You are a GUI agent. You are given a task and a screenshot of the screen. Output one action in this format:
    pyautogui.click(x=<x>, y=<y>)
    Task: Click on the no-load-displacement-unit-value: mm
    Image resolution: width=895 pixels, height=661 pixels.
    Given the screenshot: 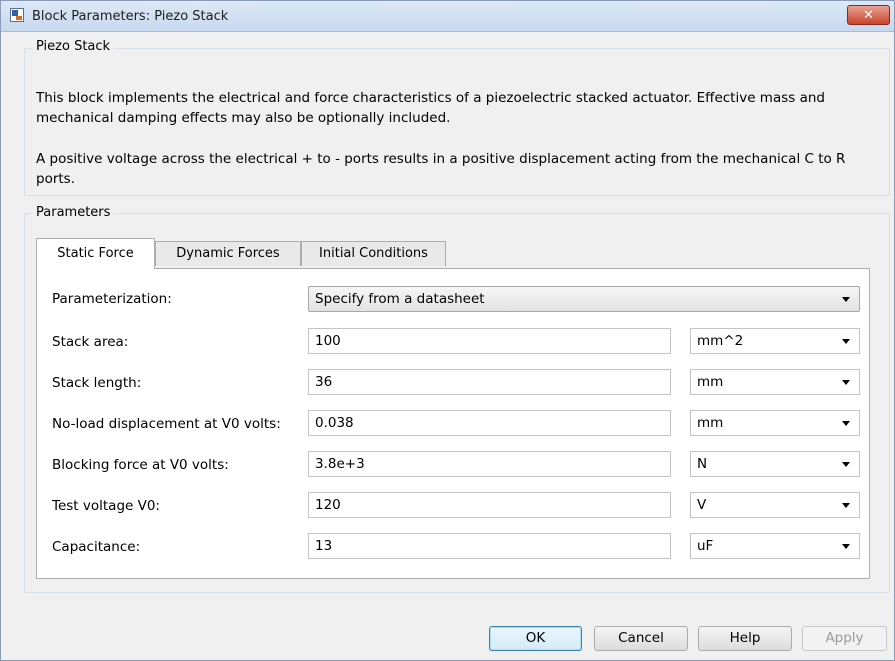 What is the action you would take?
    pyautogui.click(x=710, y=423)
    